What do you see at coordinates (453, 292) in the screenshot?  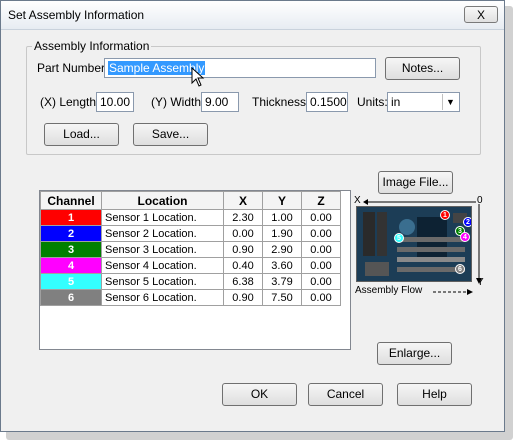 I see `assembly-flow-arrow` at bounding box center [453, 292].